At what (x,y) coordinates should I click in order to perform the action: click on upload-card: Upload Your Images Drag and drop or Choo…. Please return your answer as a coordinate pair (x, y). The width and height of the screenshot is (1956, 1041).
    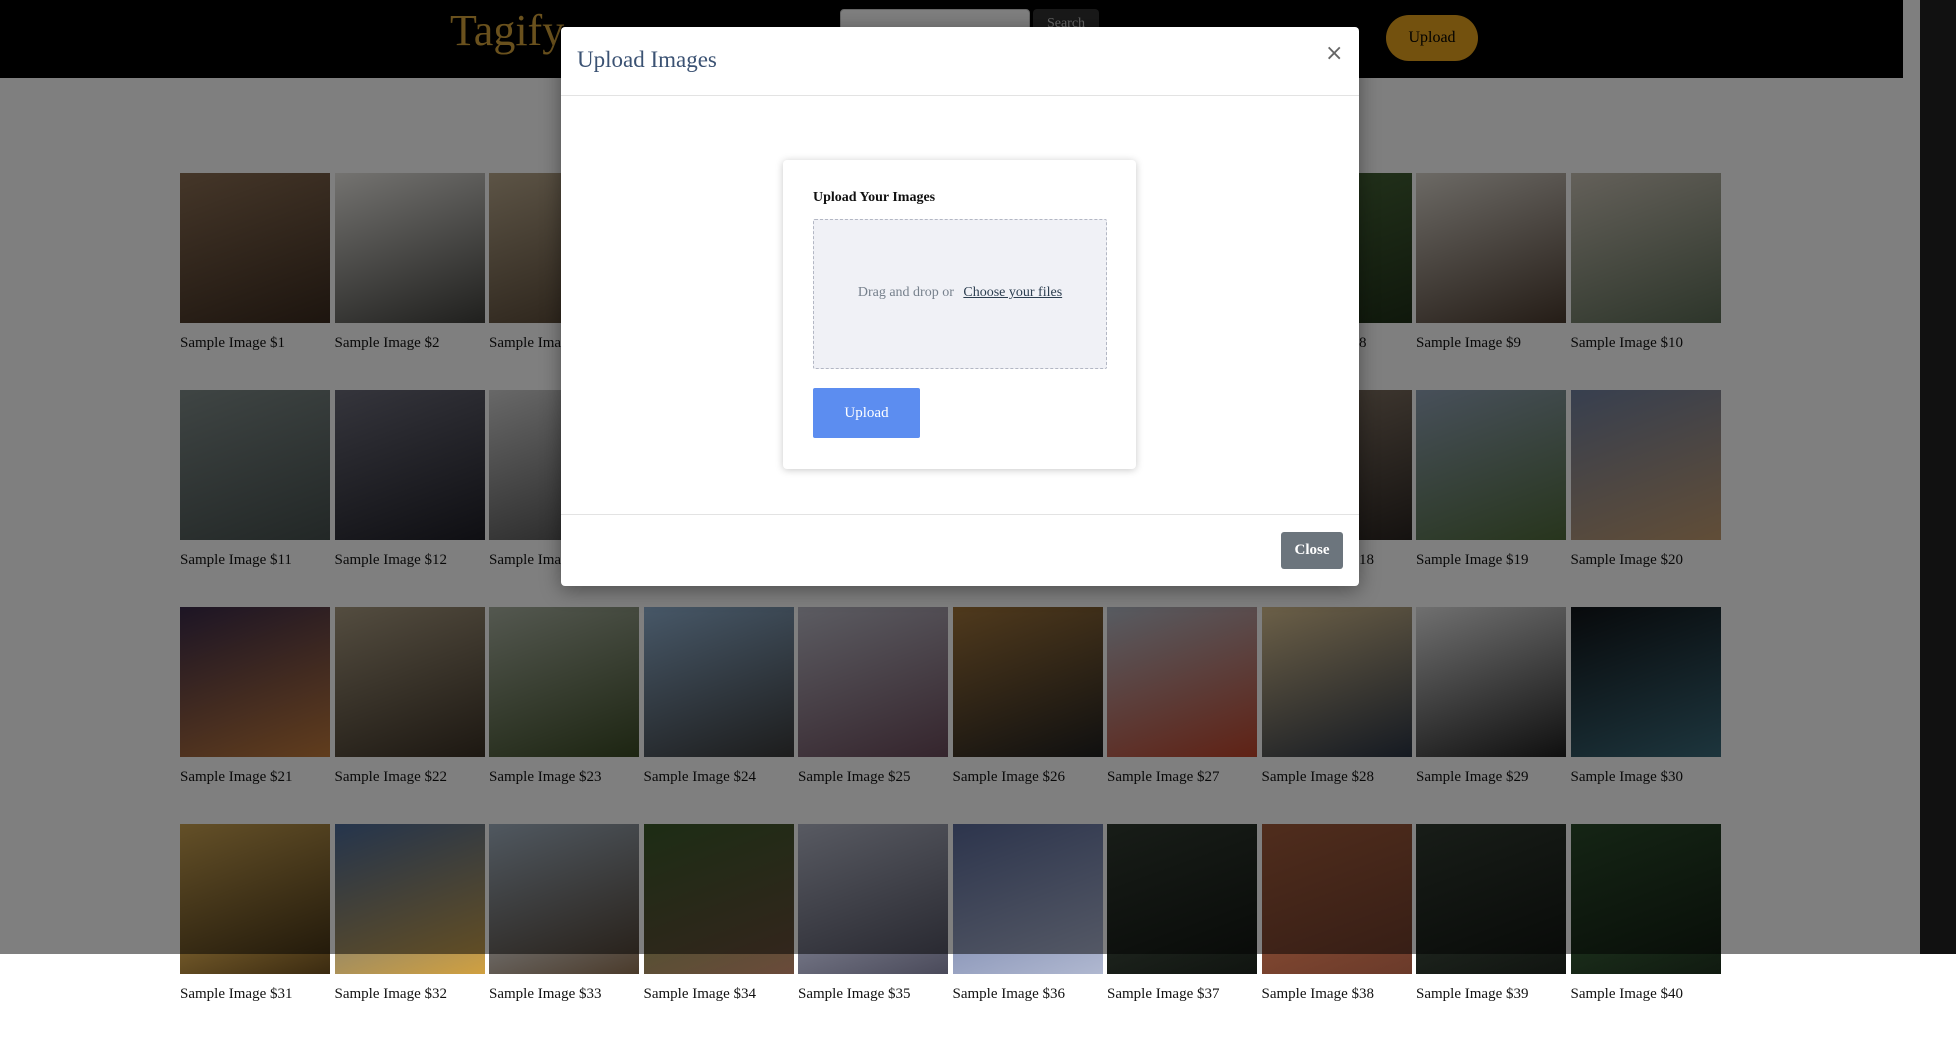
    Looking at the image, I should click on (959, 314).